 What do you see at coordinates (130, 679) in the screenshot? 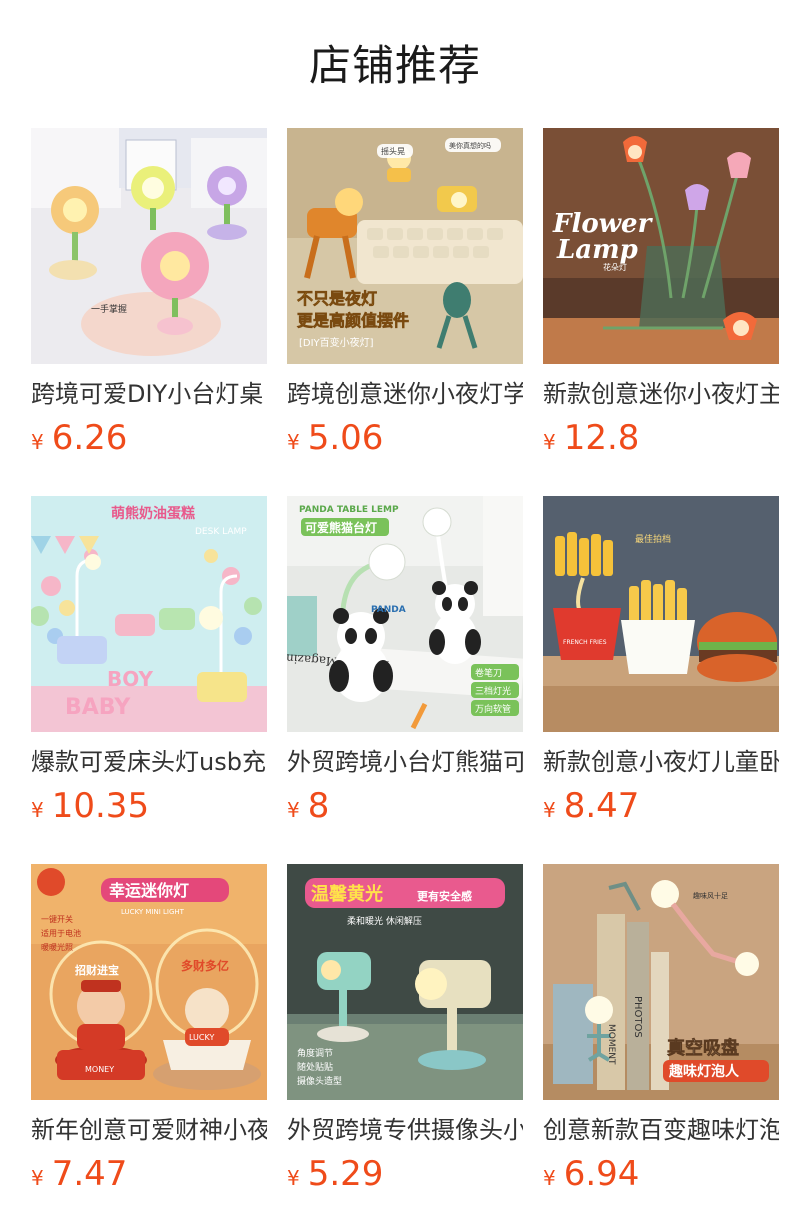
I see `image-overlay-text: BOY` at bounding box center [130, 679].